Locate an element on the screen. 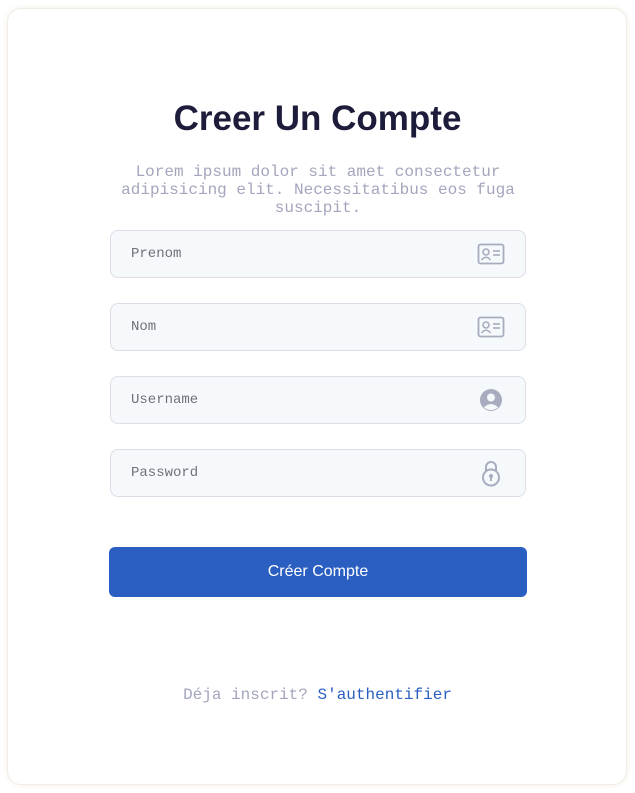 Image resolution: width=635 pixels, height=793 pixels. last-name-input is located at coordinates (296, 327).